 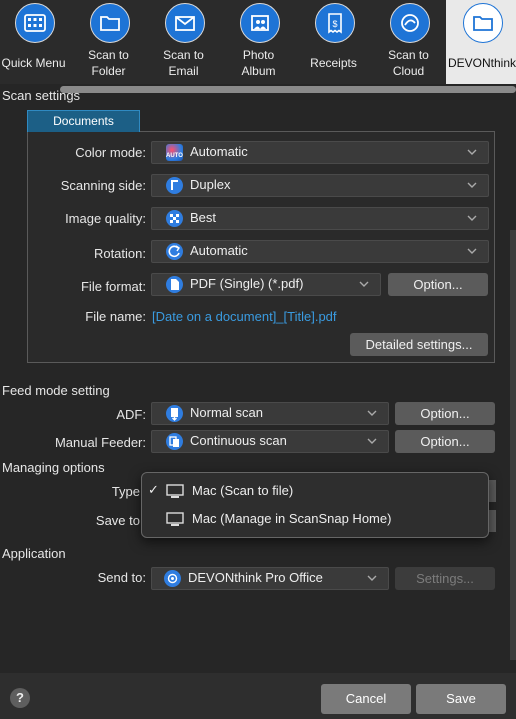 What do you see at coordinates (492, 491) in the screenshot?
I see `type-button-edge` at bounding box center [492, 491].